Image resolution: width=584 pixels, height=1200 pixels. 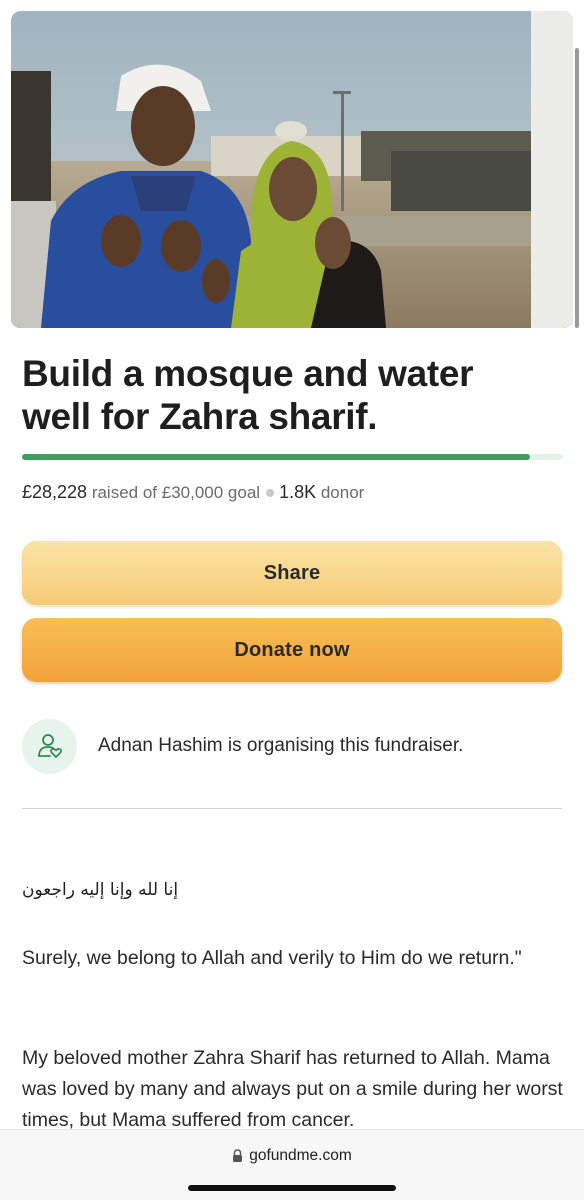 I want to click on person-heart-icon, so click(x=49, y=746).